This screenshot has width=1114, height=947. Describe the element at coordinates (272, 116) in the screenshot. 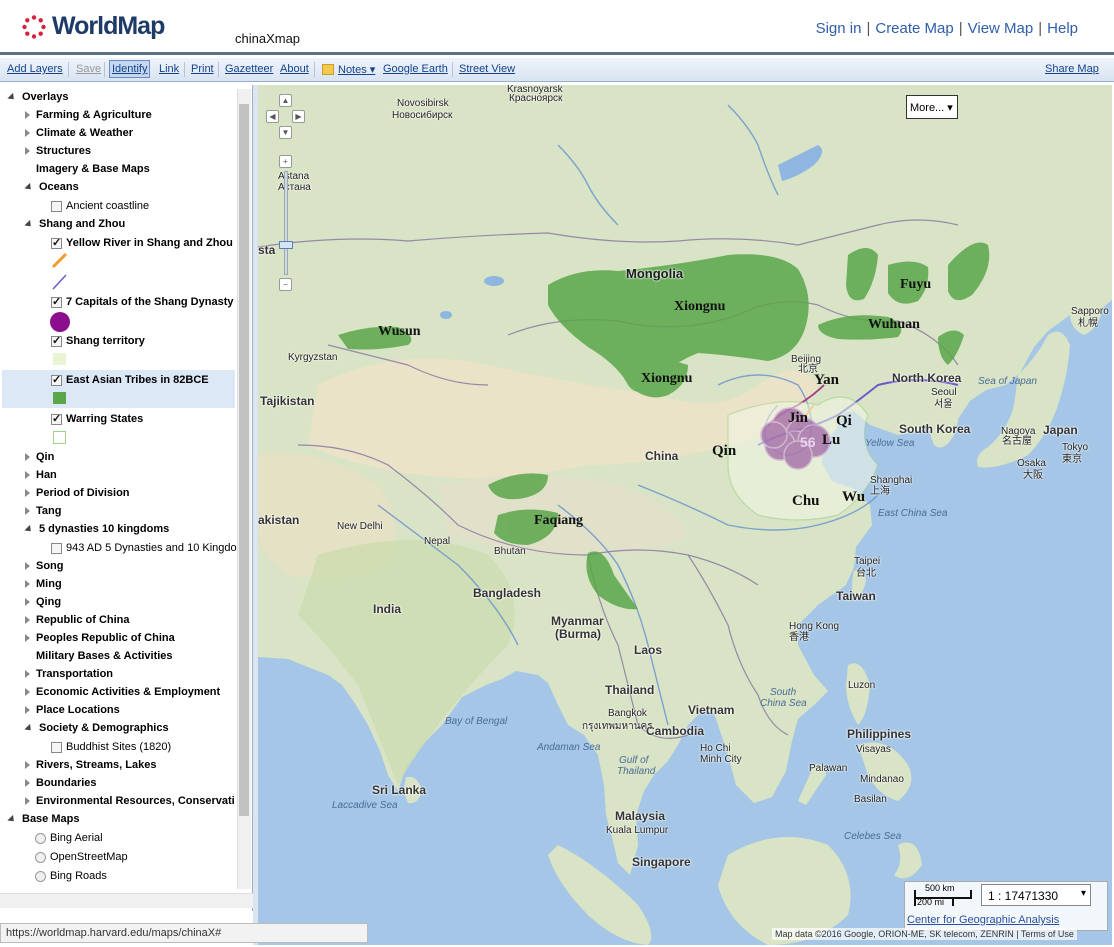

I see `pan-left-button: ◀` at that location.